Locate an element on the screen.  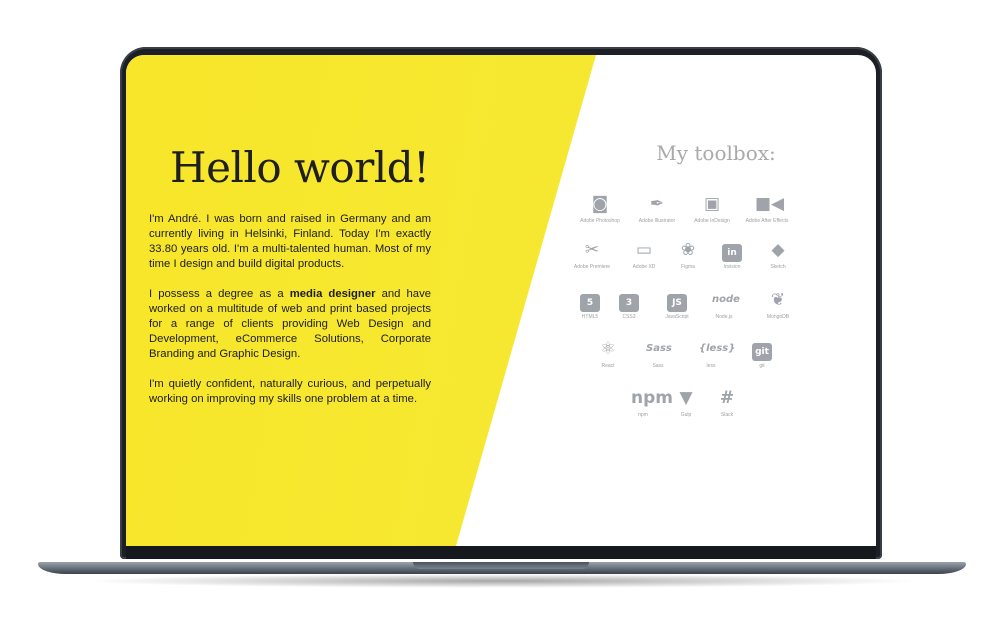
toolbox-item-label: MongoDB is located at coordinates (778, 317).